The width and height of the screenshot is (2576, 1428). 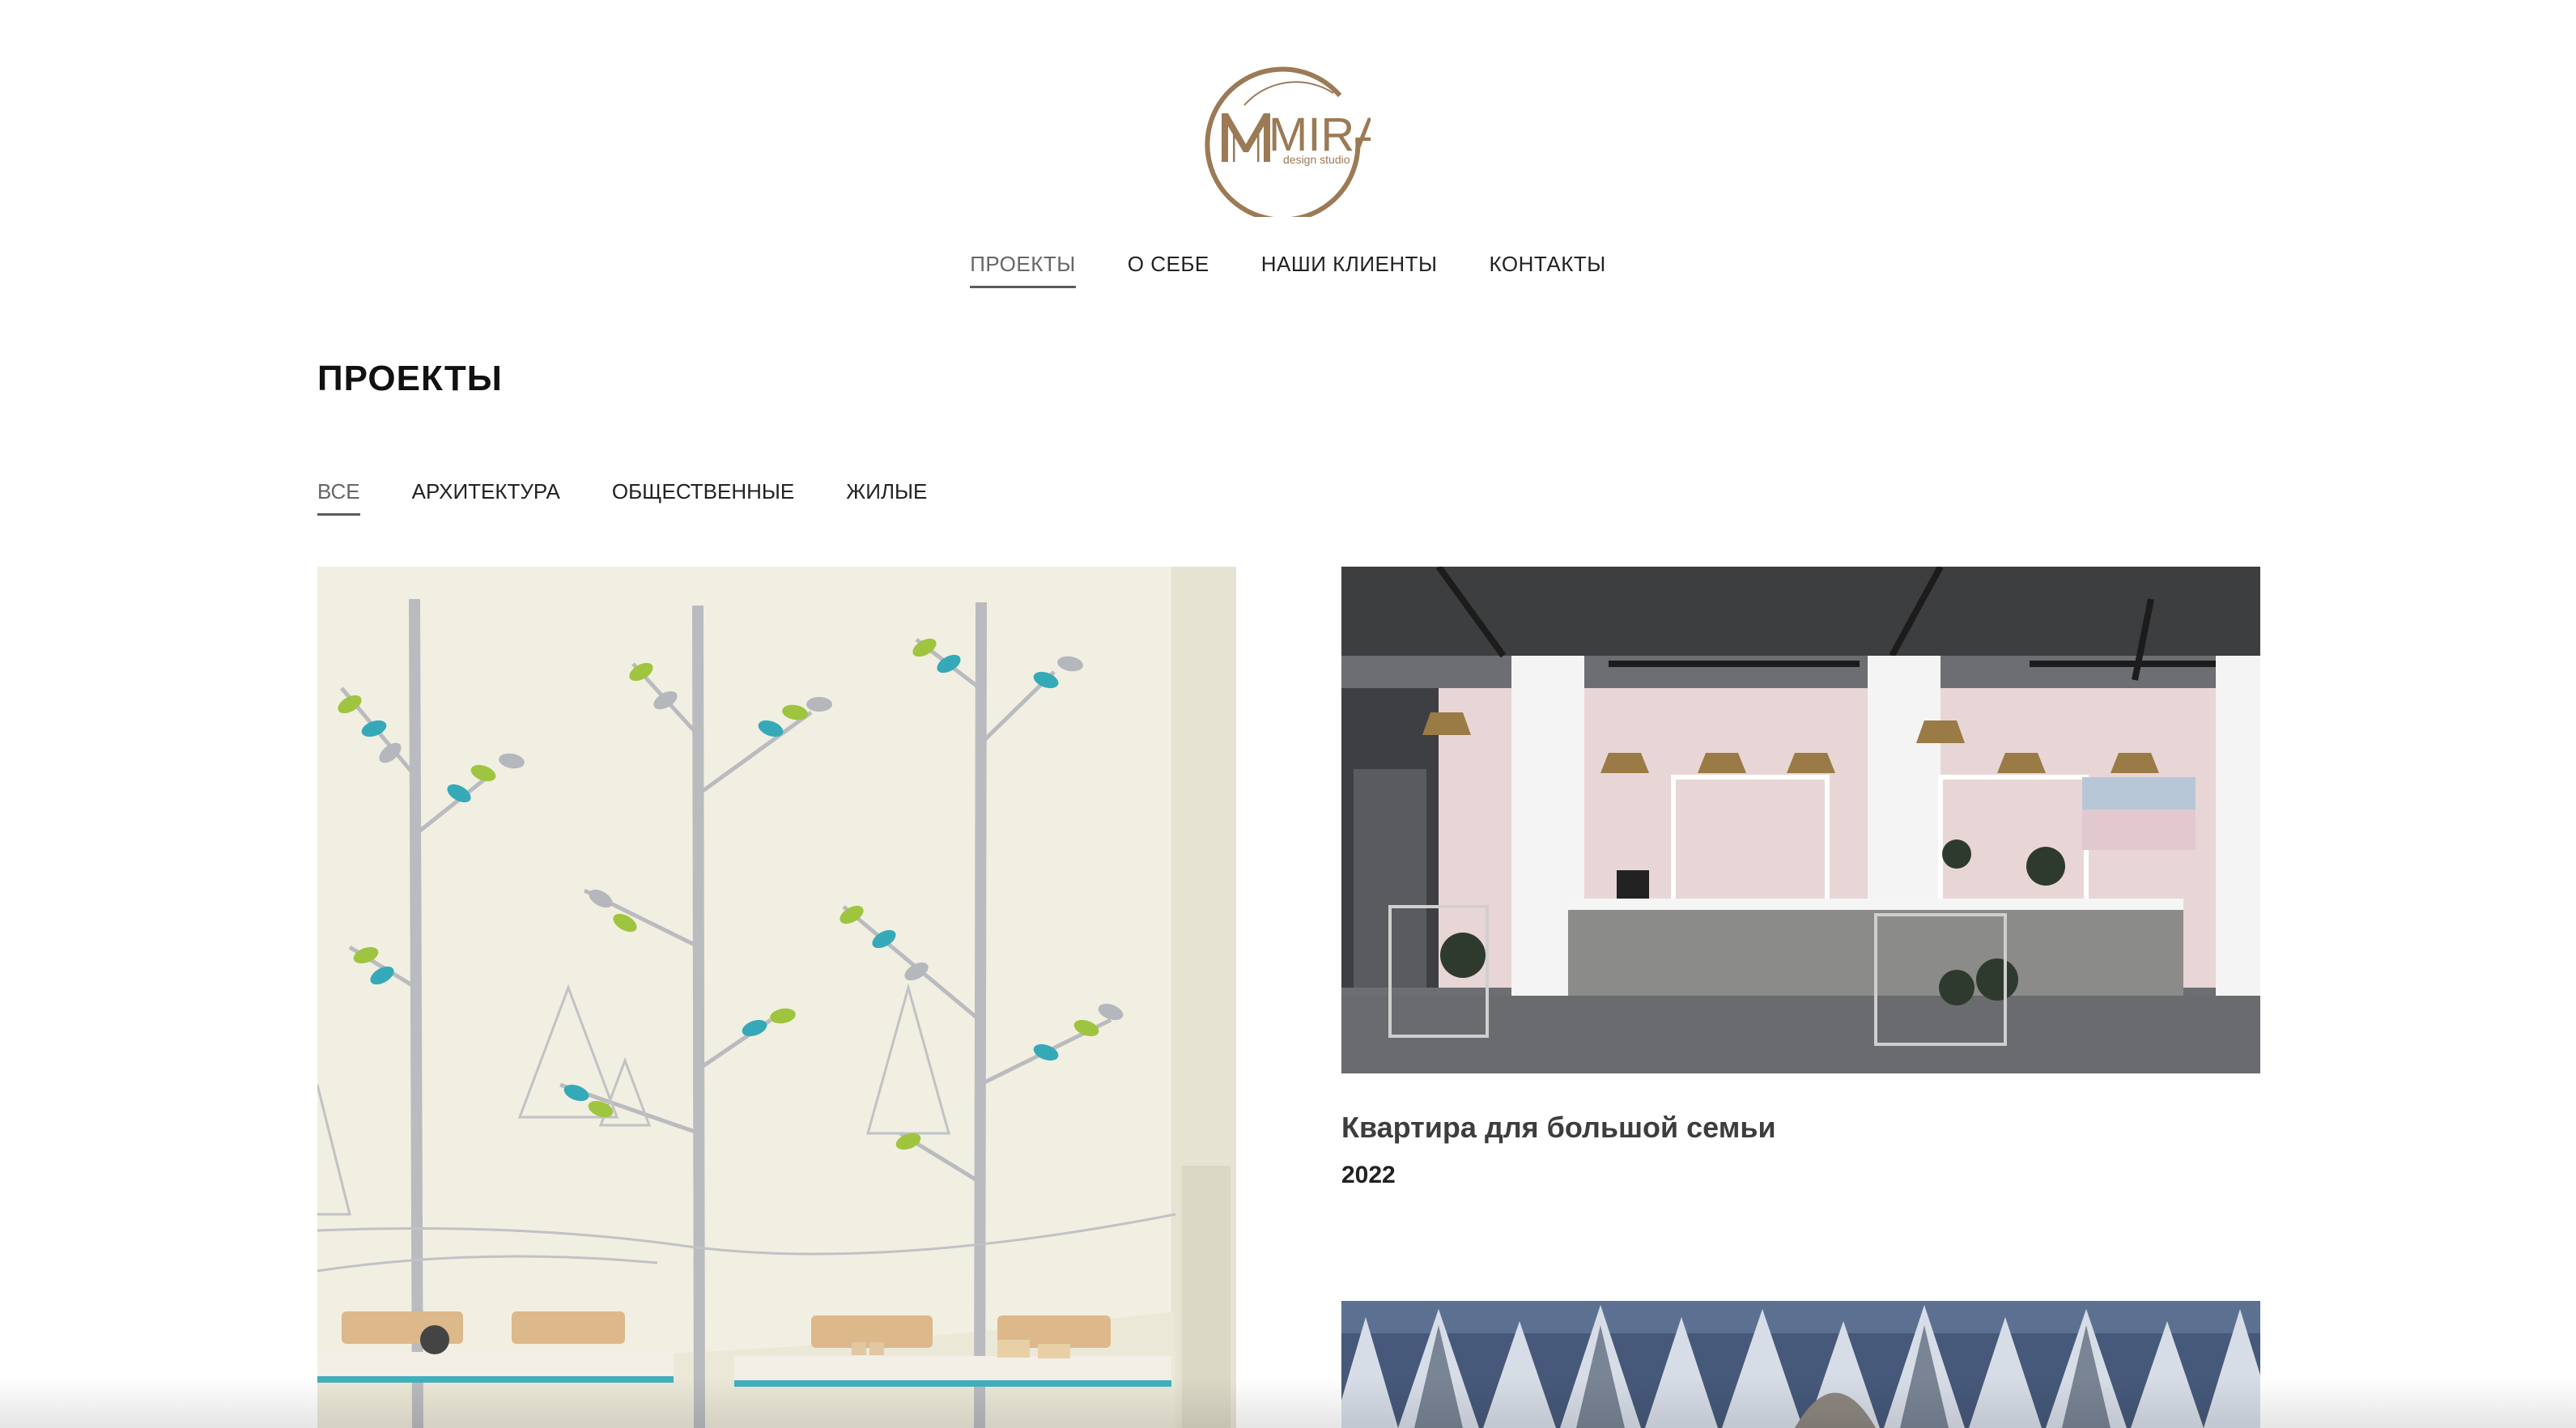 I want to click on main-nav: ПРОЕКТЫ О СЕБЕ НАШИ КЛИЕНТЫ КОНТАКТЫ, so click(x=1288, y=268).